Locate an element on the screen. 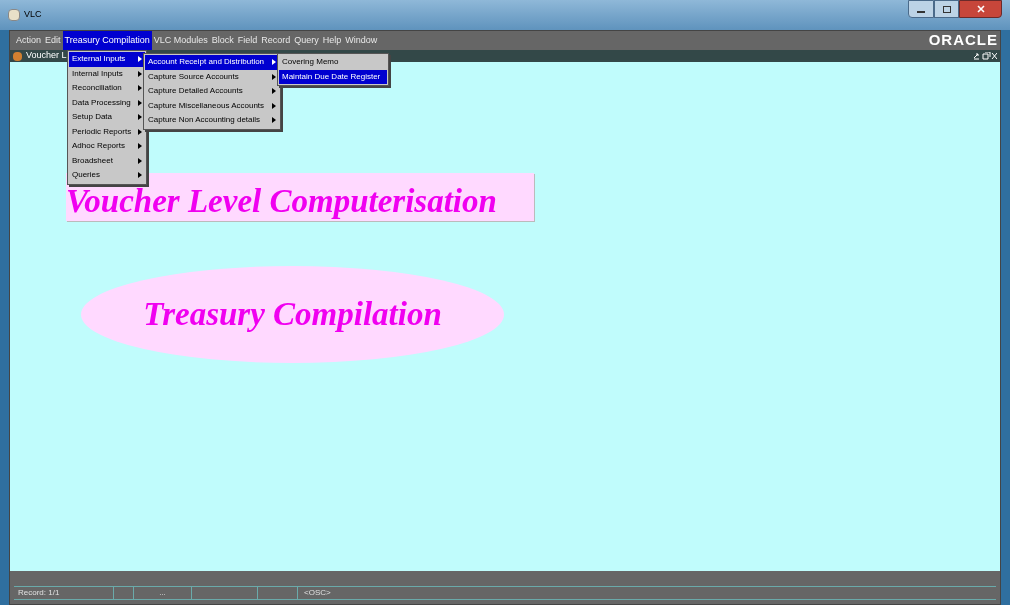  menu-bar-item: Record is located at coordinates (276, 40).